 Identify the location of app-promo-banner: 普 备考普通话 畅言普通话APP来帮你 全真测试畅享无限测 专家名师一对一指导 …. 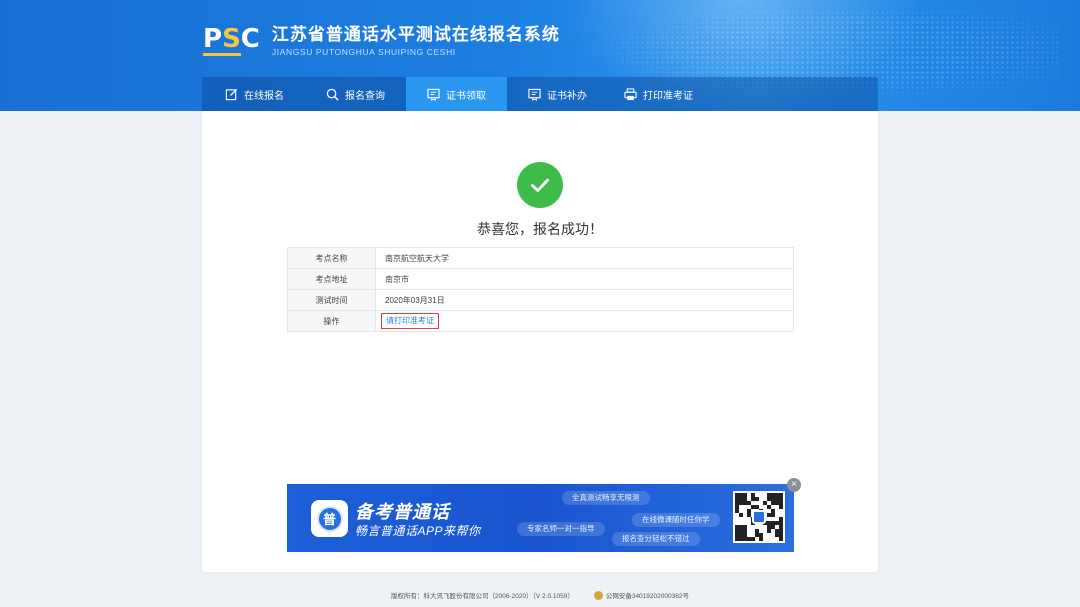
(540, 518).